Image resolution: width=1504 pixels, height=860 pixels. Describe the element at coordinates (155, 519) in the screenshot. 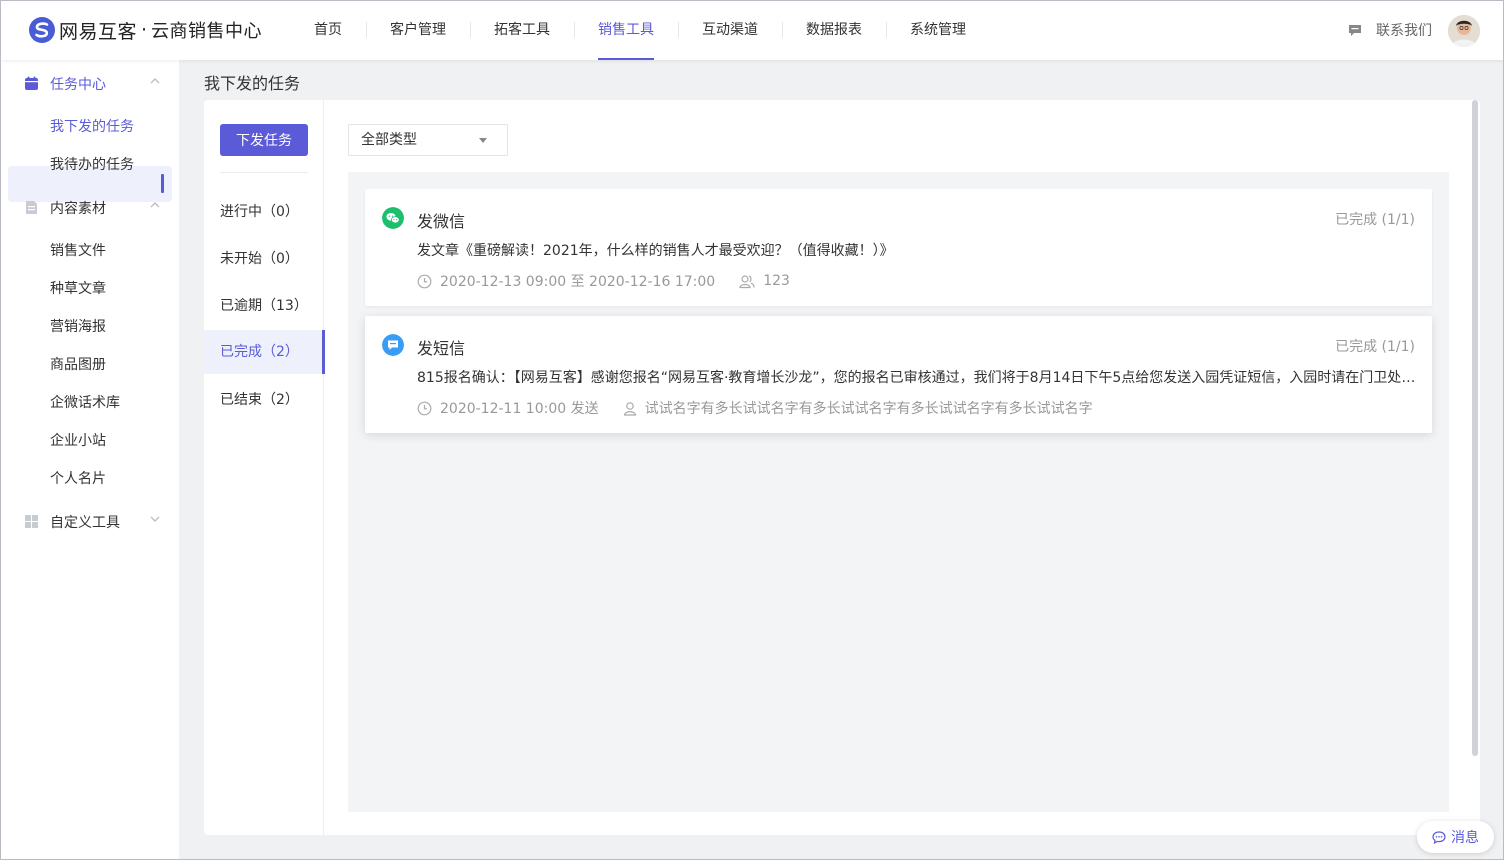

I see `chevron-down-icon` at that location.